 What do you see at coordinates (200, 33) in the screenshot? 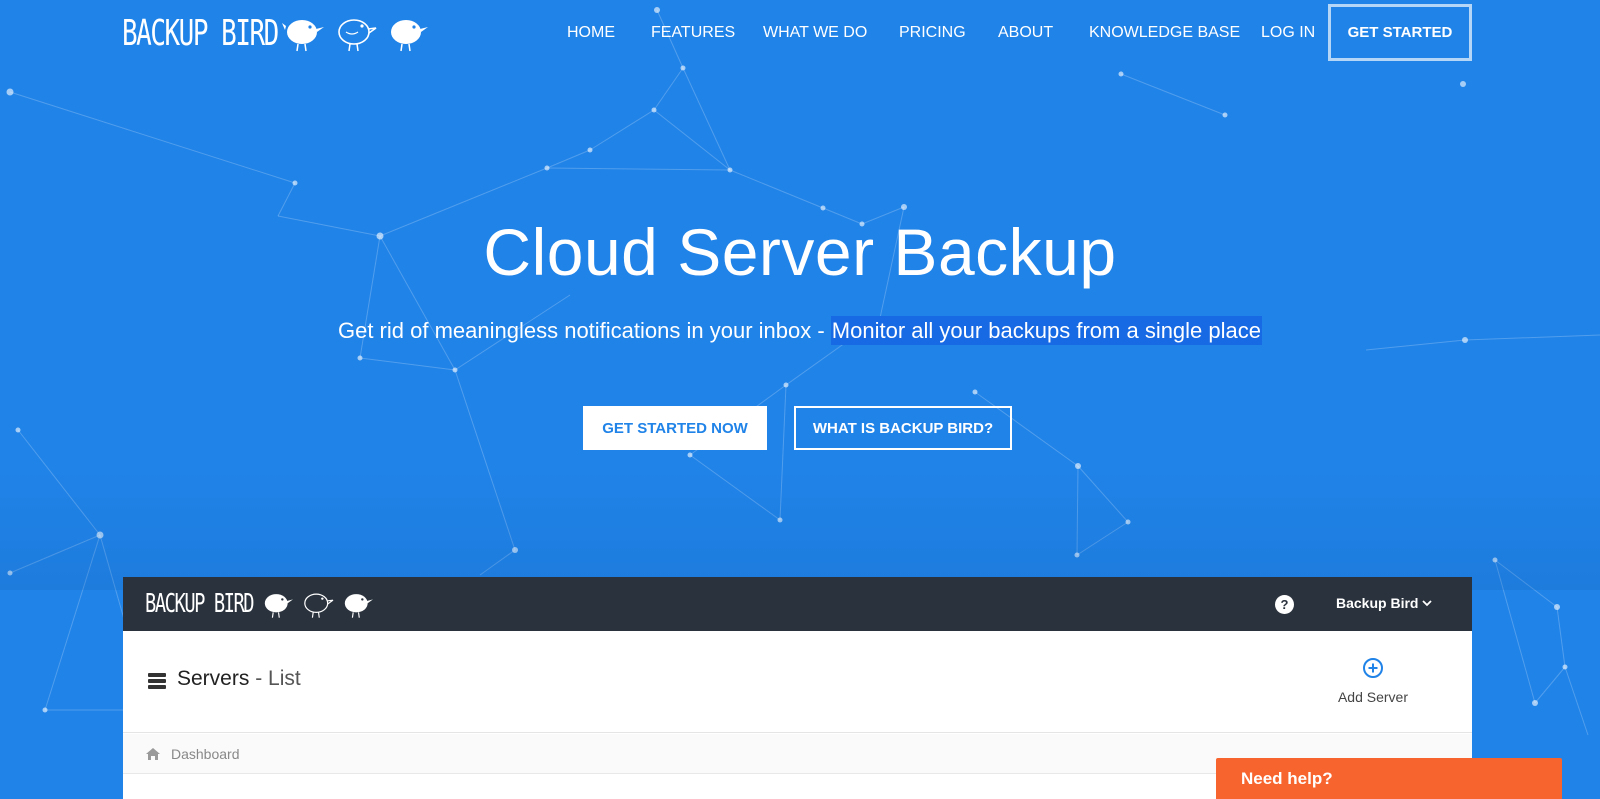
I see `brand-logo-text: BACKUP BIRD` at bounding box center [200, 33].